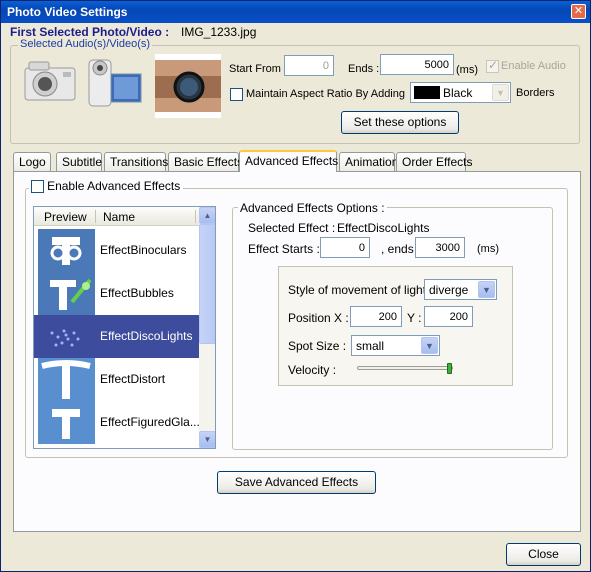  What do you see at coordinates (405, 368) in the screenshot?
I see `velocity-slider` at bounding box center [405, 368].